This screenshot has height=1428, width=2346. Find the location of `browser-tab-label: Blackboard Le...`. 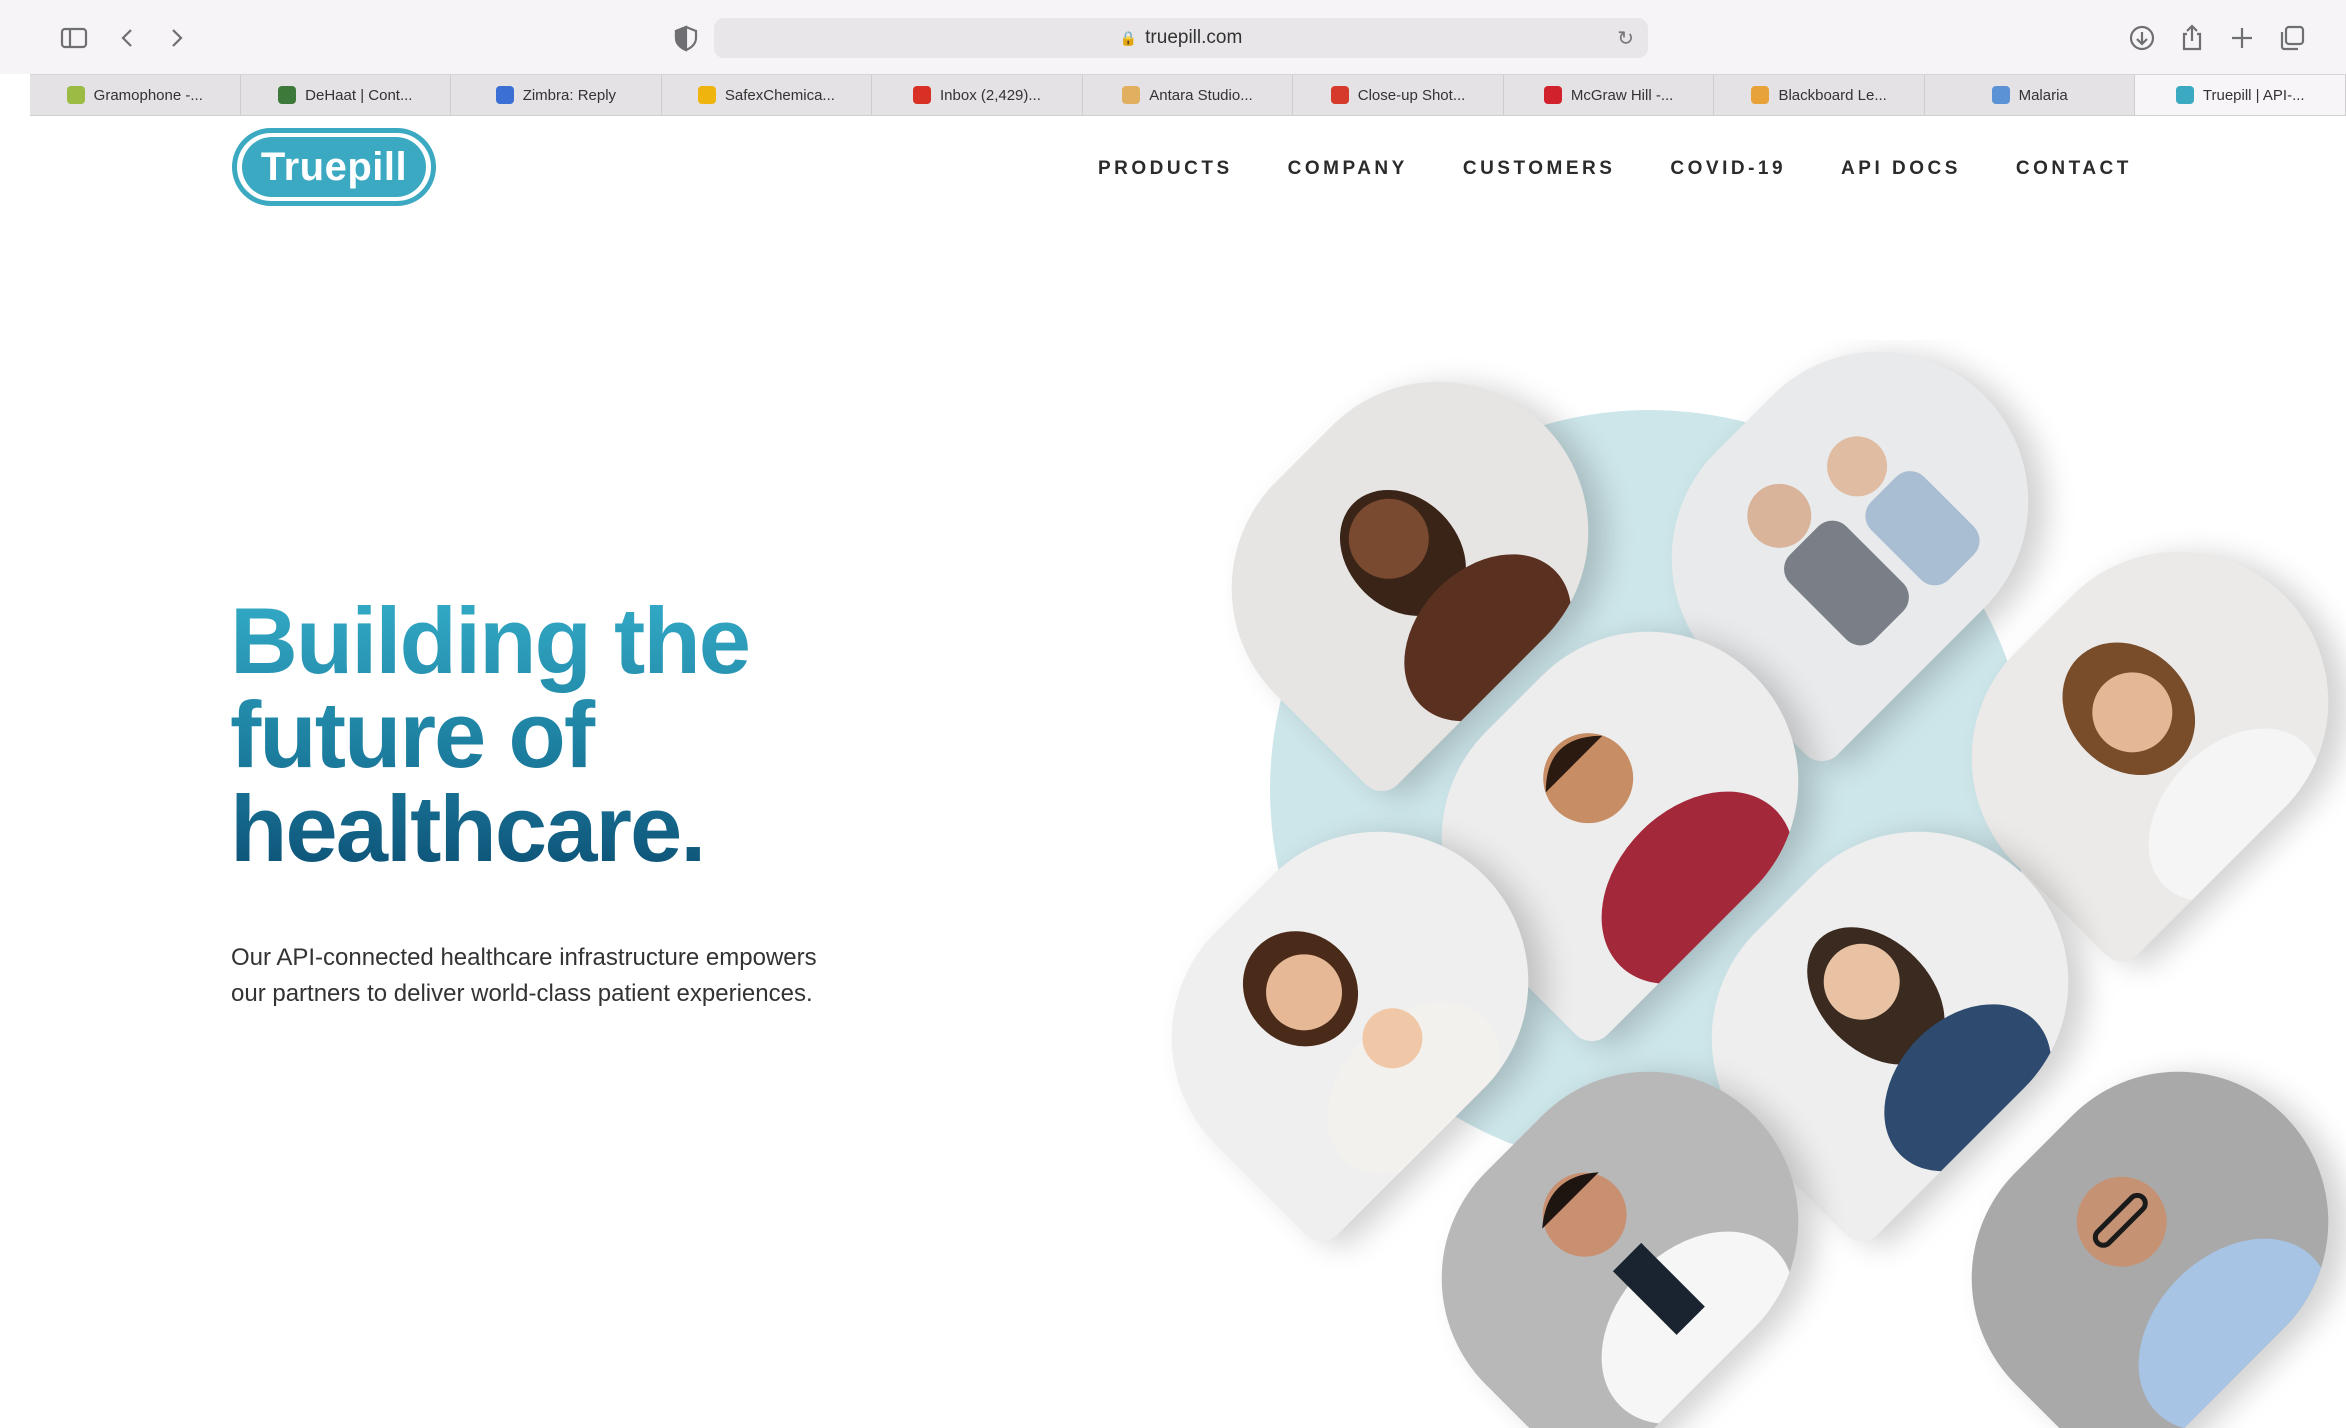

browser-tab-label: Blackboard Le... is located at coordinates (1832, 95).